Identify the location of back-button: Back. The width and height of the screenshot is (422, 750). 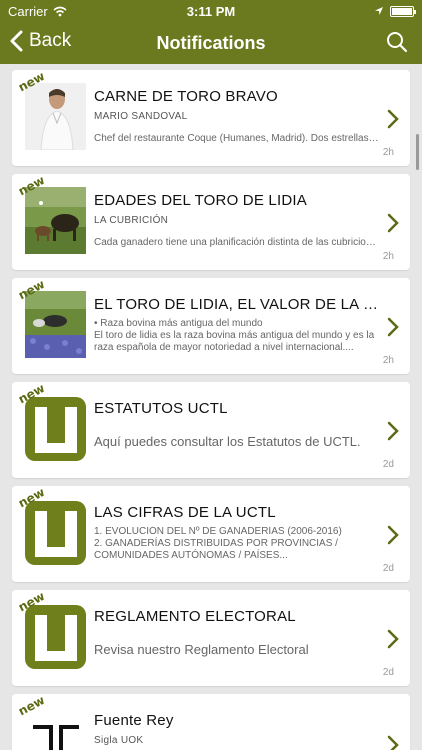
(40, 41).